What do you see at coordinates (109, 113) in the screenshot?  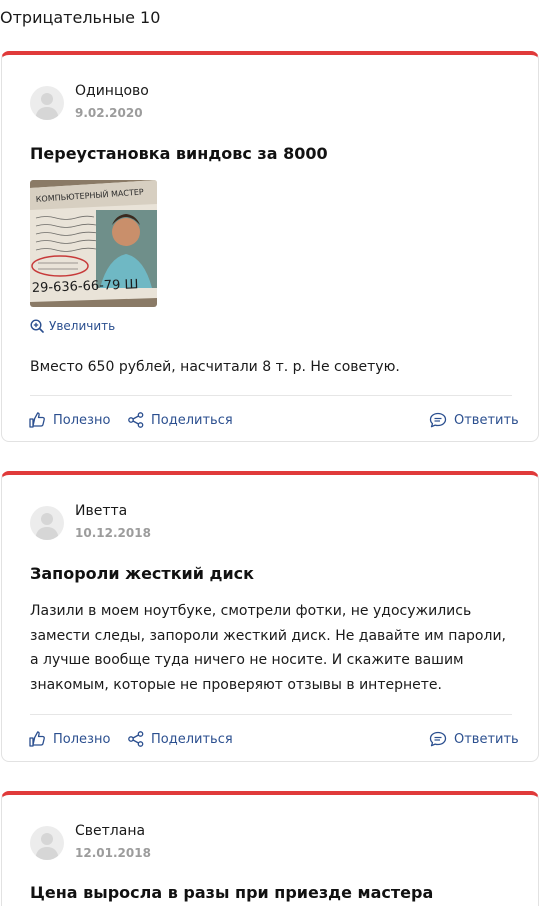 I see `review-date: 9.02.2020` at bounding box center [109, 113].